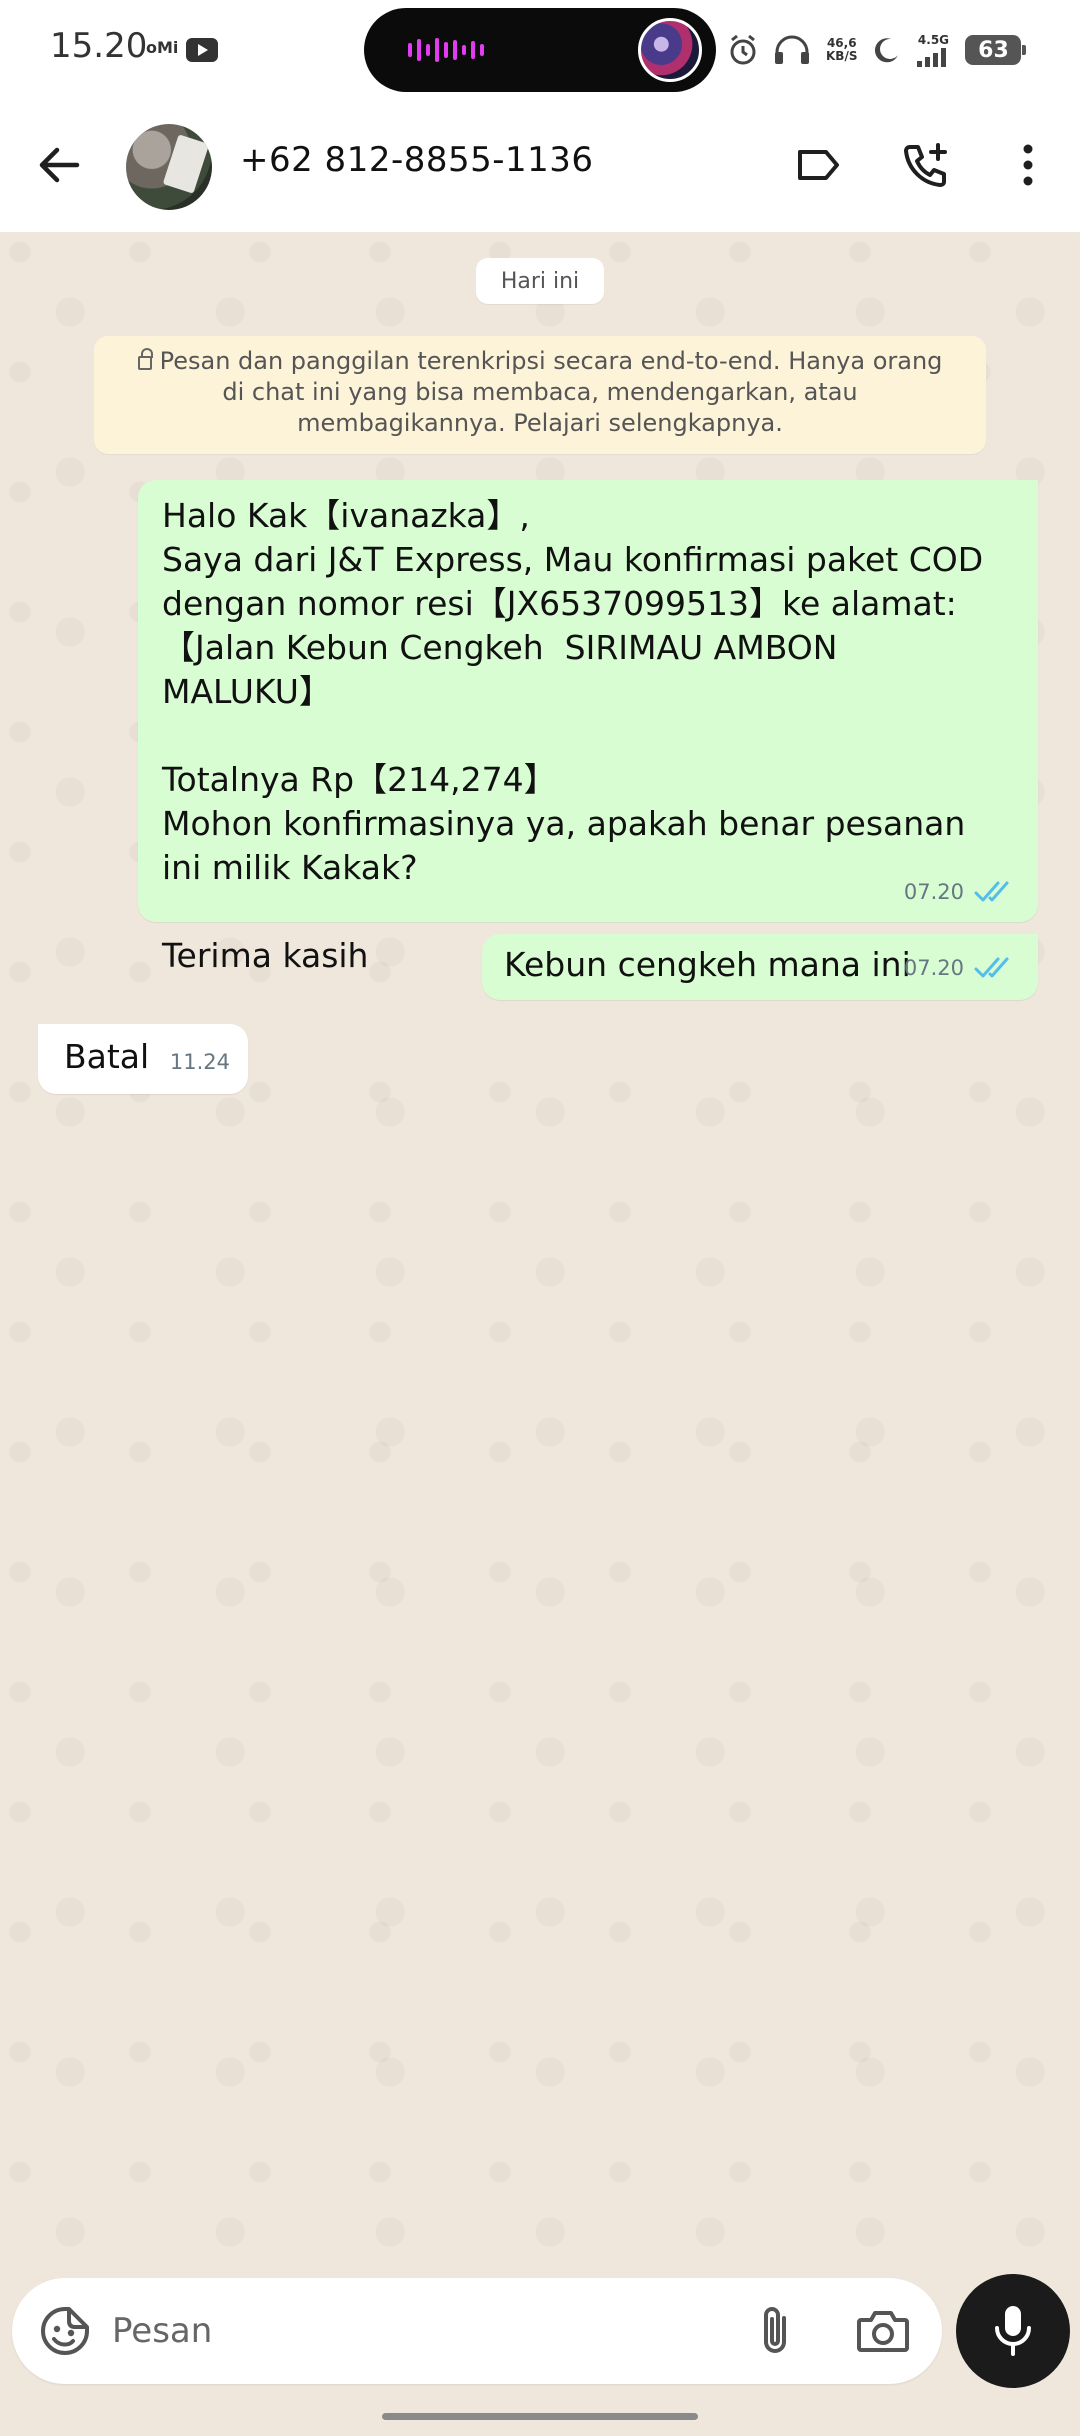 This screenshot has width=1080, height=2436. I want to click on signal-bars-icon, so click(932, 57).